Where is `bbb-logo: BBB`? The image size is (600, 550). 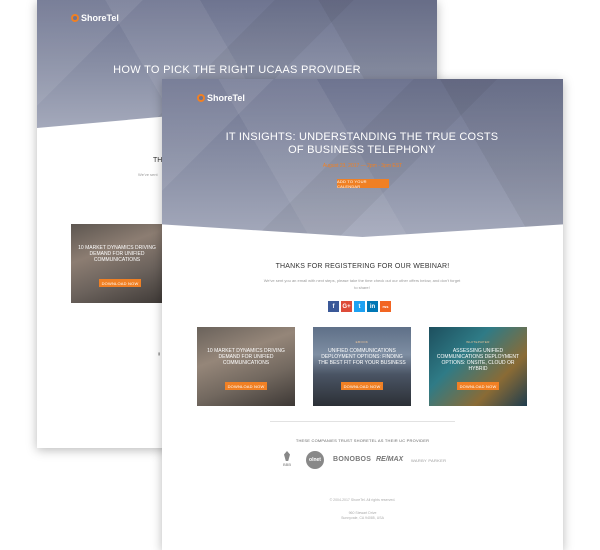 bbb-logo: BBB is located at coordinates (287, 460).